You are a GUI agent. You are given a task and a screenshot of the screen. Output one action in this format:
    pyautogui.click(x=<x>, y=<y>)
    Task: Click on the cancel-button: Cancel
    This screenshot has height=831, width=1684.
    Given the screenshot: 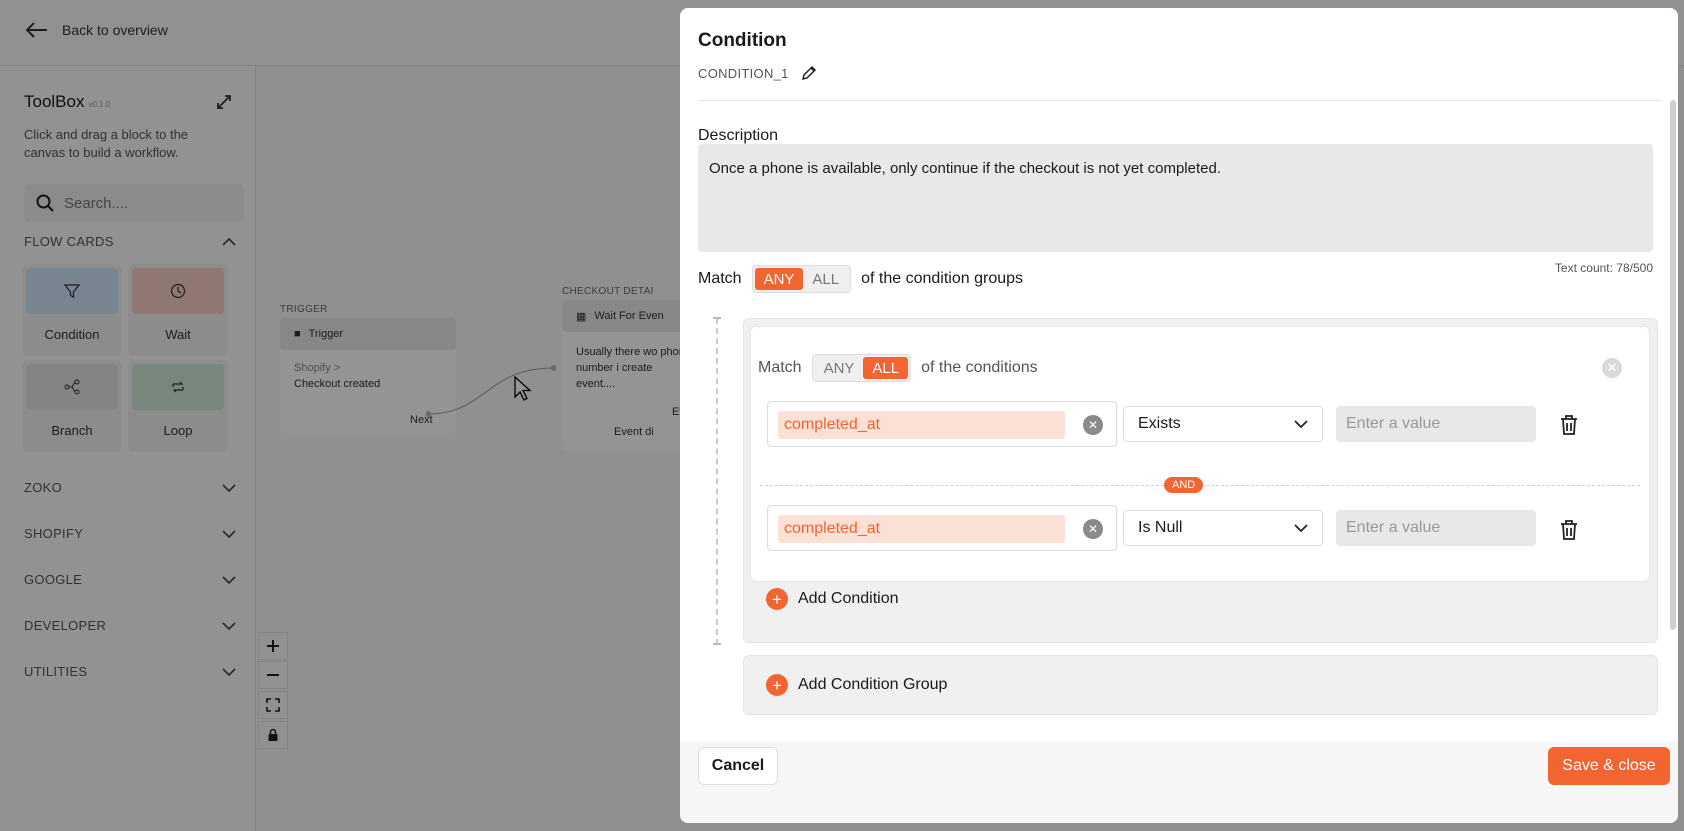 What is the action you would take?
    pyautogui.click(x=738, y=766)
    